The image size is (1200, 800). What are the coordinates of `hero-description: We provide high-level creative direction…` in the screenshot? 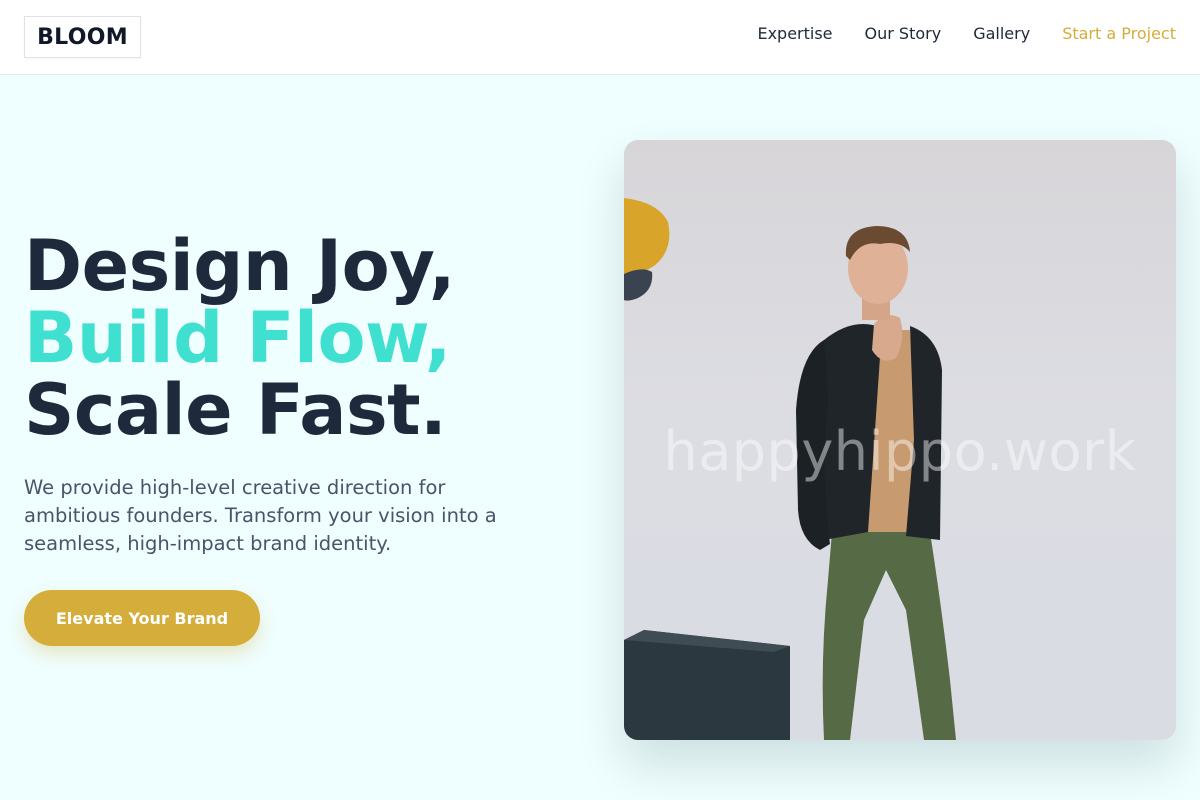 It's located at (260, 515).